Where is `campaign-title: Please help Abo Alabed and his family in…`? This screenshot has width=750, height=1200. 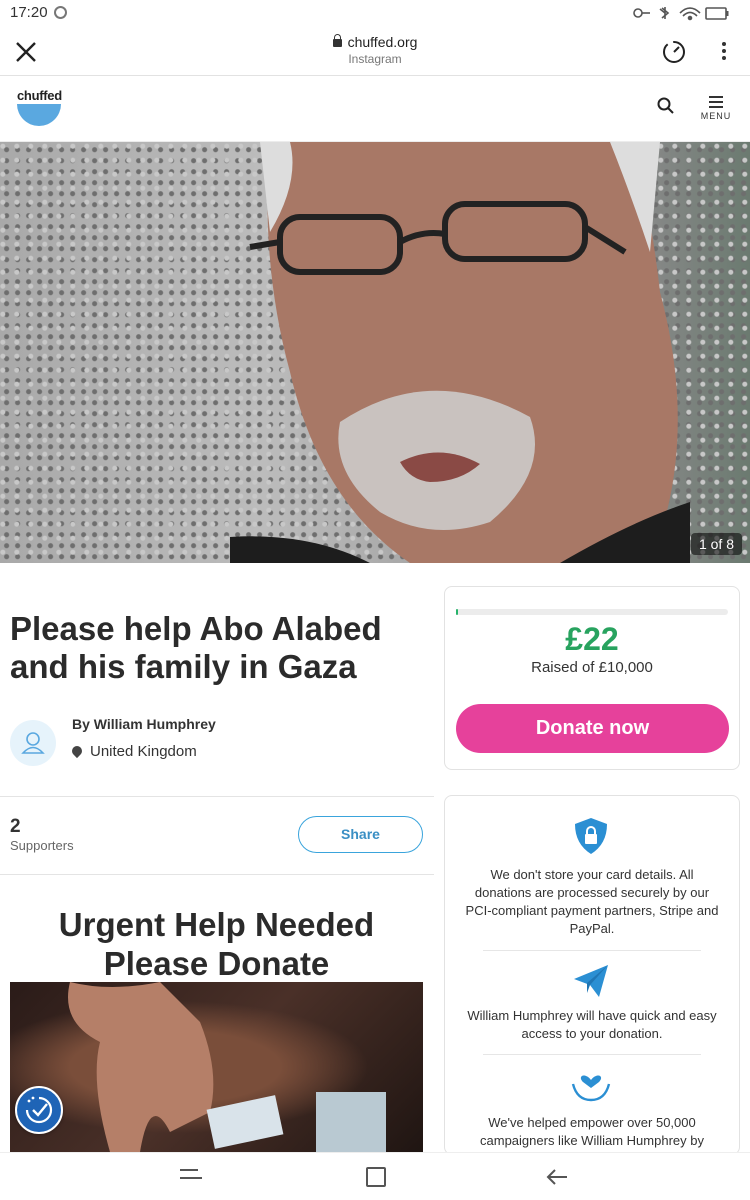 campaign-title: Please help Abo Alabed and his family in… is located at coordinates (196, 647).